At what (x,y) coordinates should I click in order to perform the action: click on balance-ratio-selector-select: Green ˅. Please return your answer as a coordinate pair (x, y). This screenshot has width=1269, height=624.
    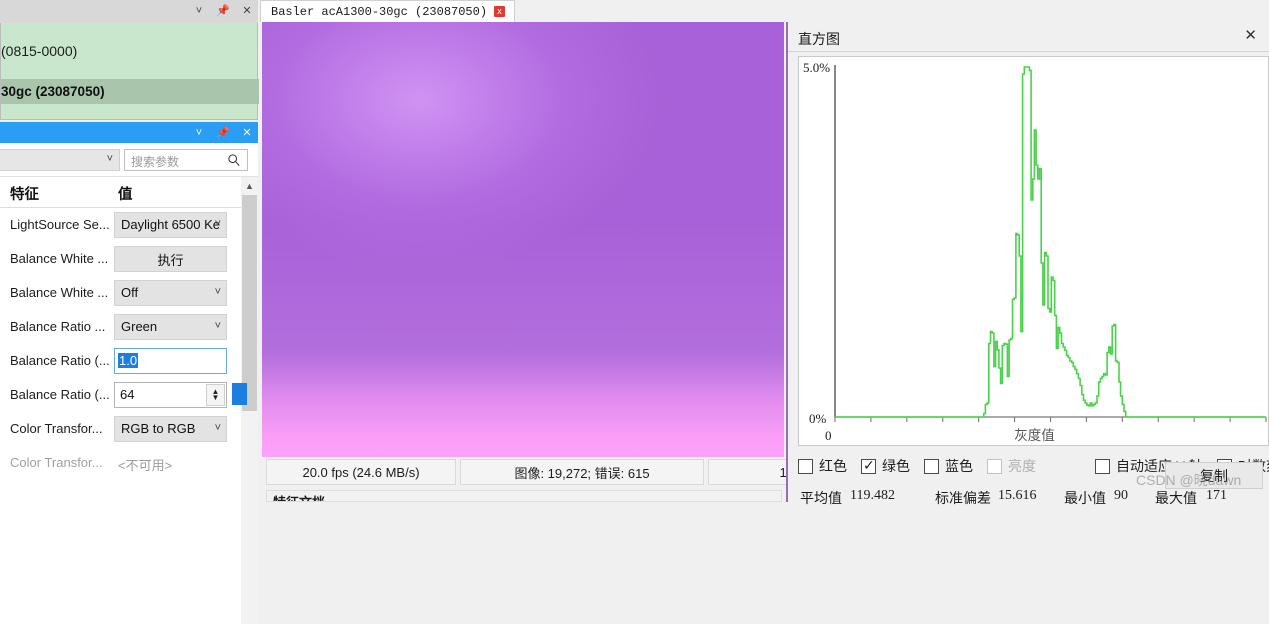
    Looking at the image, I should click on (170, 327).